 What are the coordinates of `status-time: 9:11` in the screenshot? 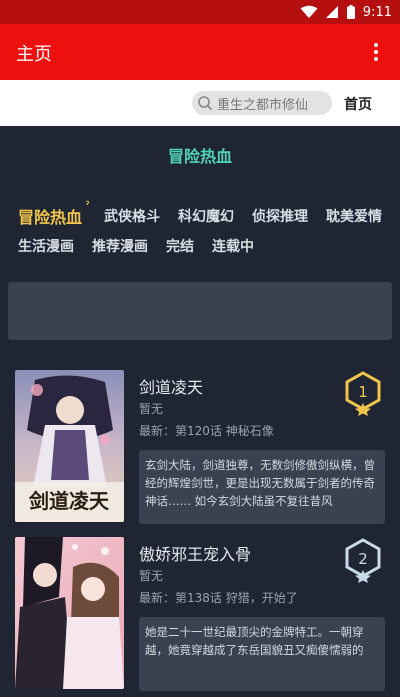 It's located at (377, 12).